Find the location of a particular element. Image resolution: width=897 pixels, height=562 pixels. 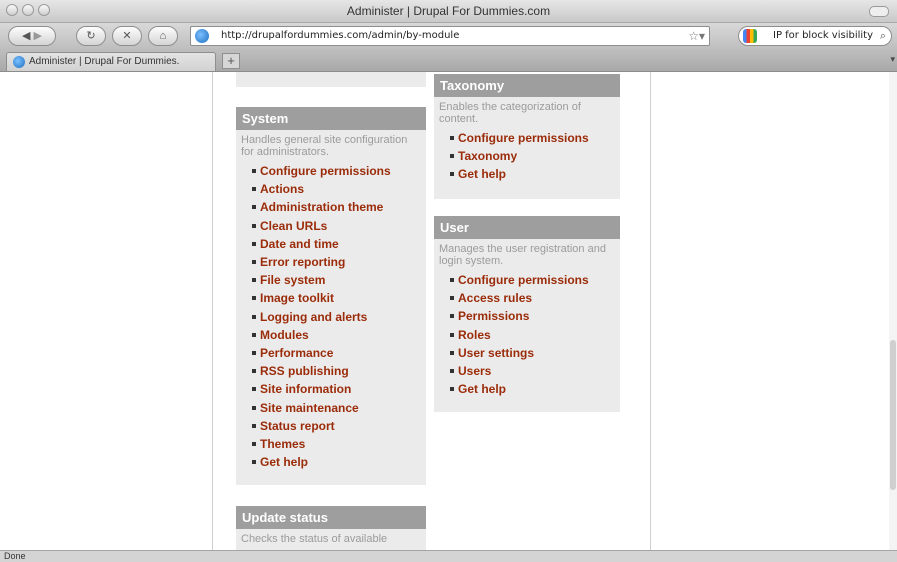

list-item: Logging and alerts is located at coordinates (331, 317).